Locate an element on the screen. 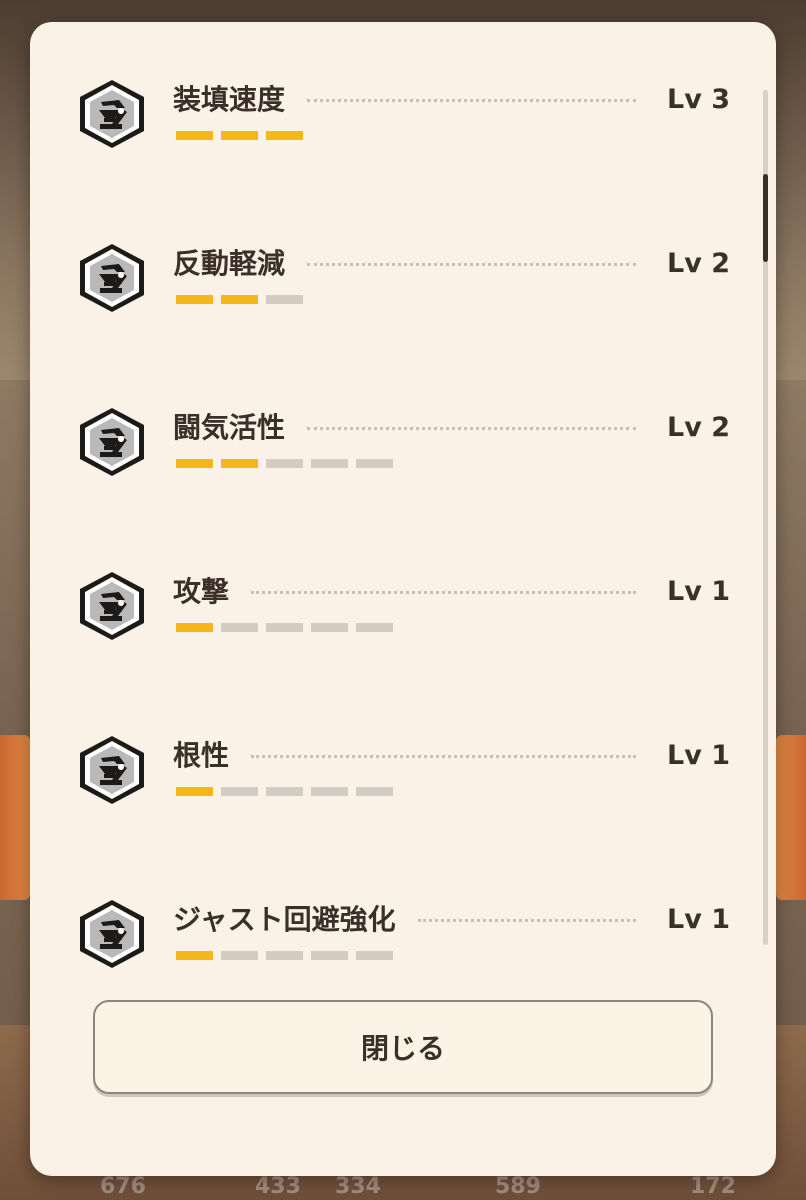  skill-row: 根性 Lv 1 is located at coordinates (403, 753).